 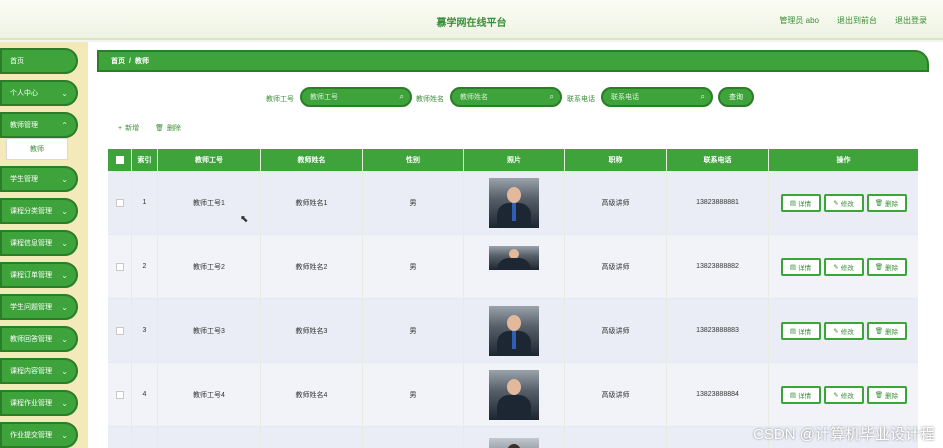 I want to click on breadcrumb-current: 教师, so click(x=141, y=61).